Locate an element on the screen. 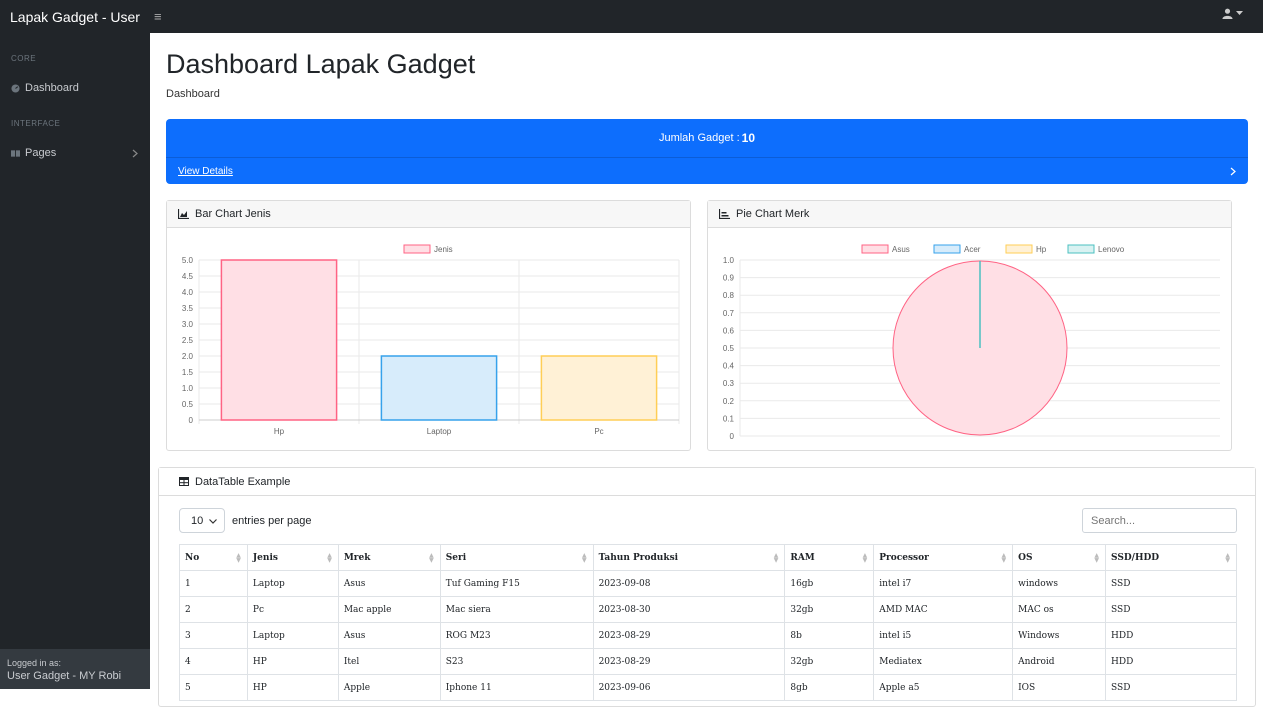  chevron-right-icon is located at coordinates (1233, 171).